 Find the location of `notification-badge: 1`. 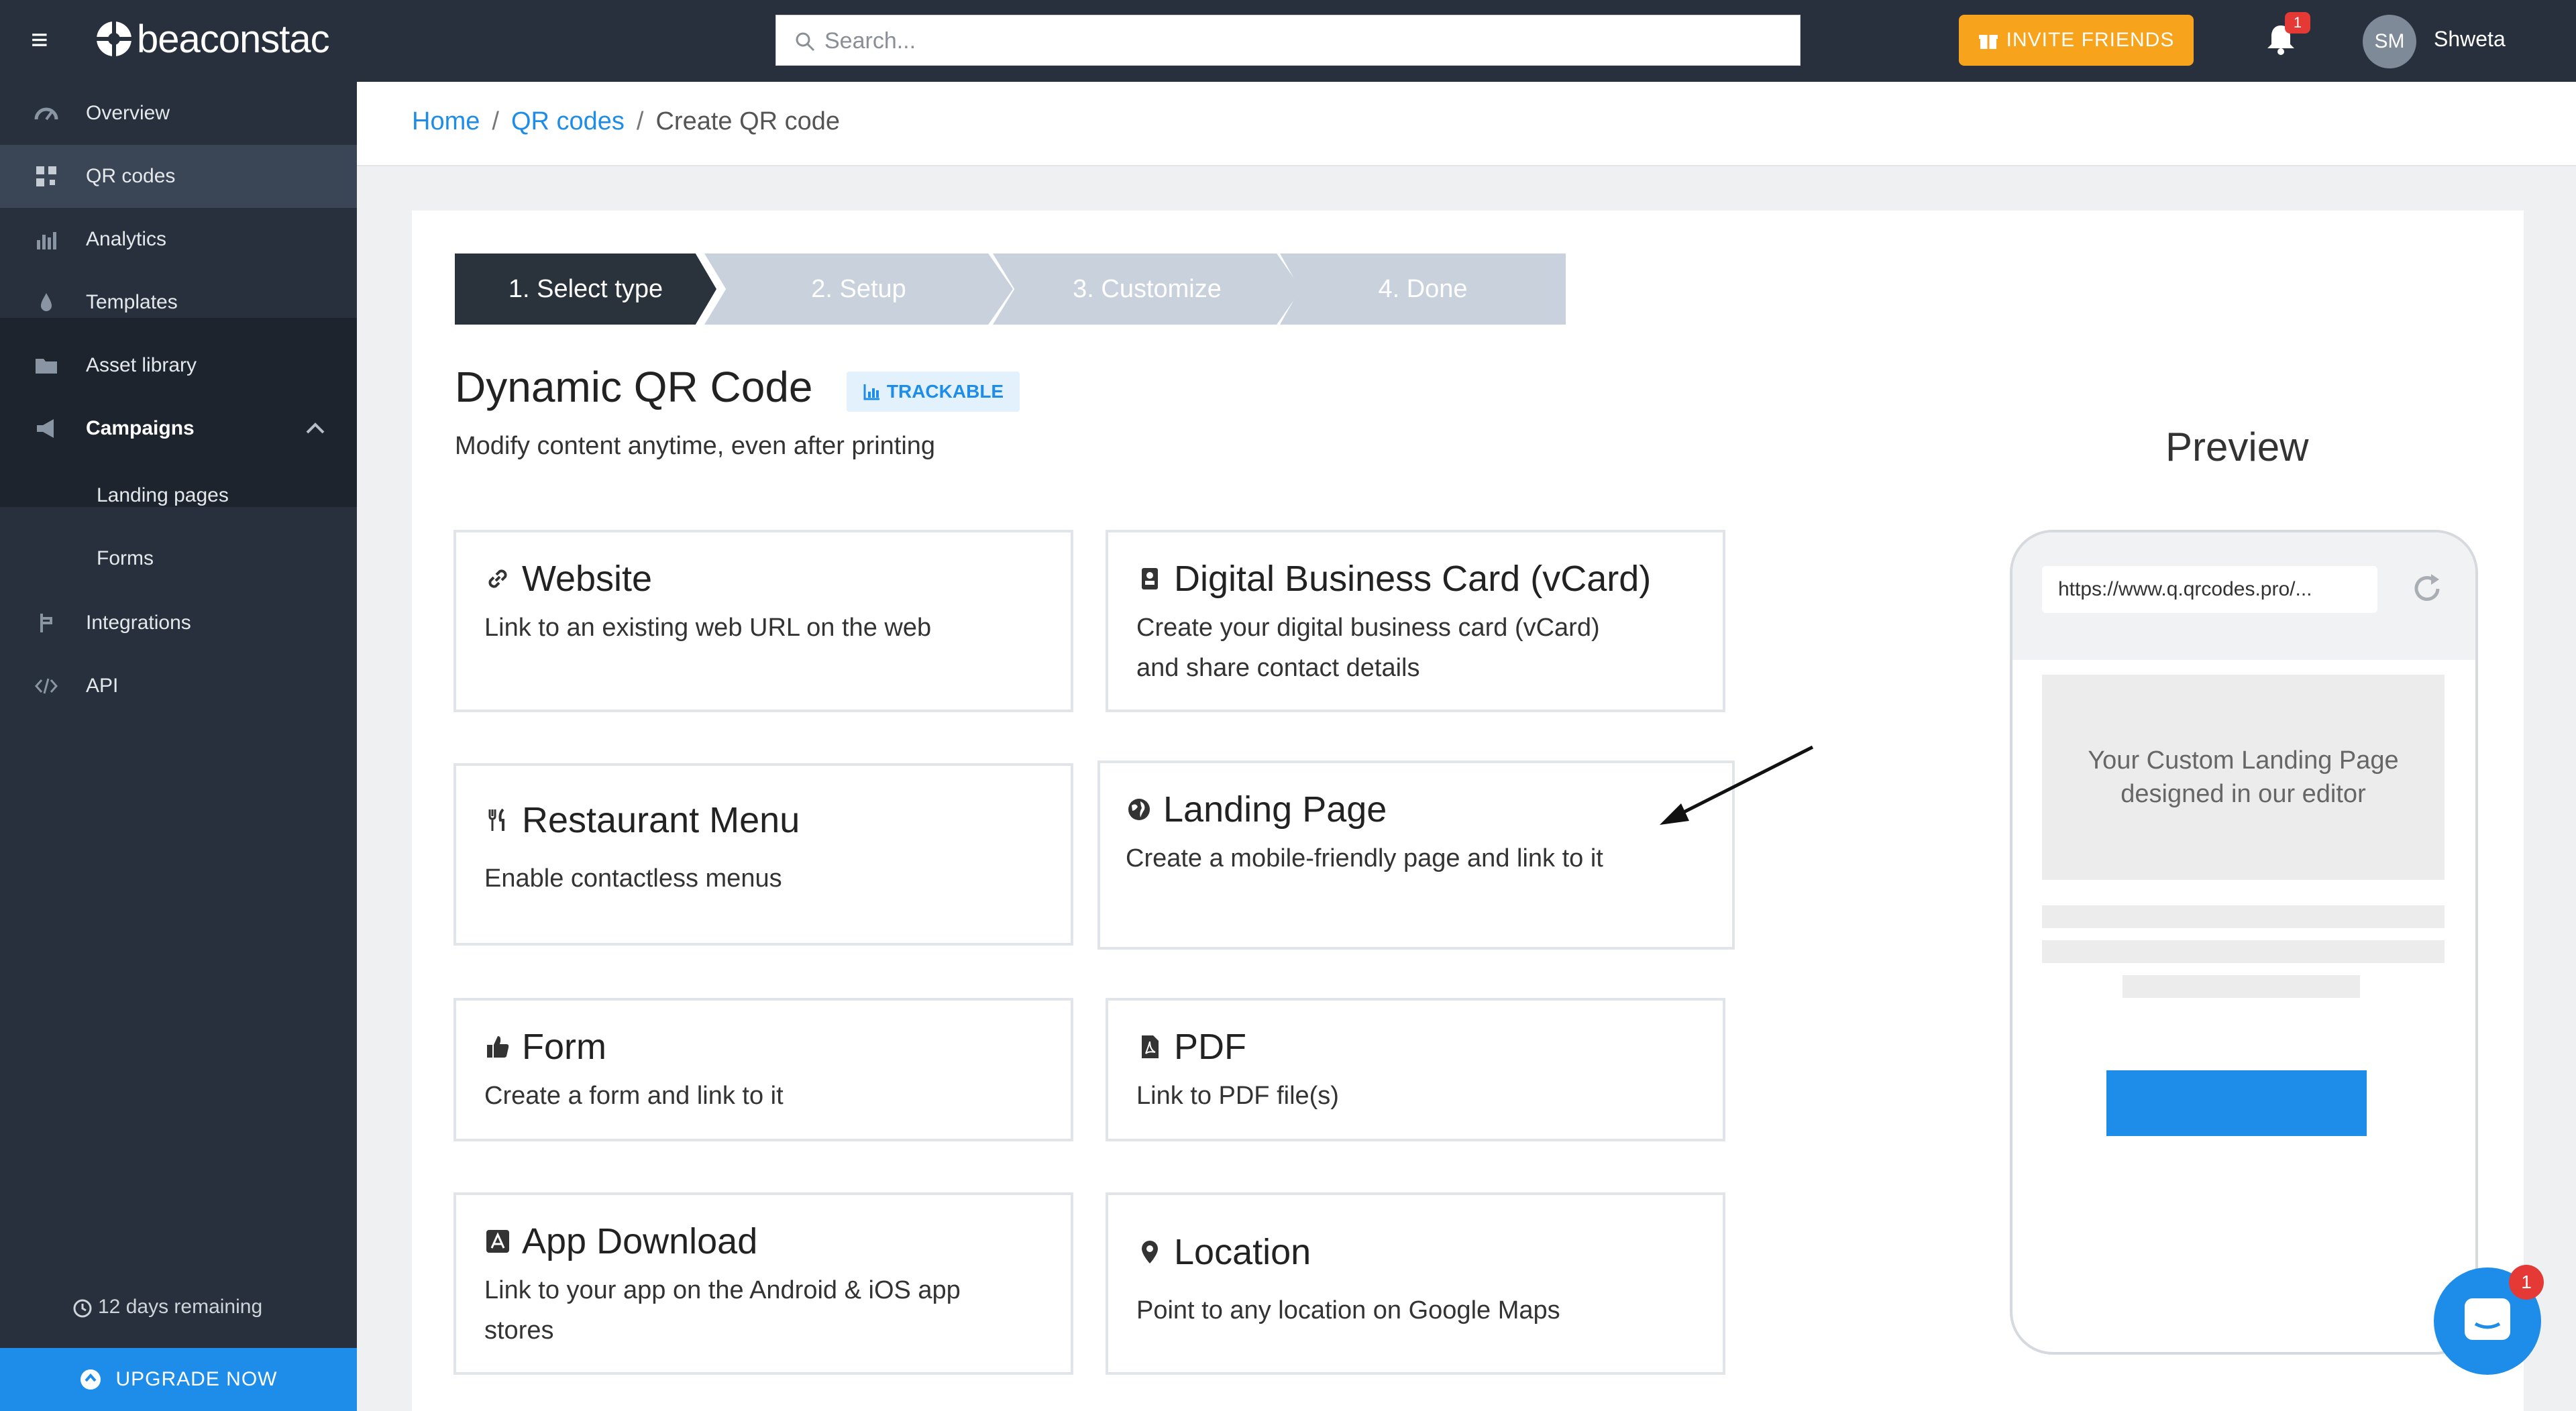

notification-badge: 1 is located at coordinates (2297, 23).